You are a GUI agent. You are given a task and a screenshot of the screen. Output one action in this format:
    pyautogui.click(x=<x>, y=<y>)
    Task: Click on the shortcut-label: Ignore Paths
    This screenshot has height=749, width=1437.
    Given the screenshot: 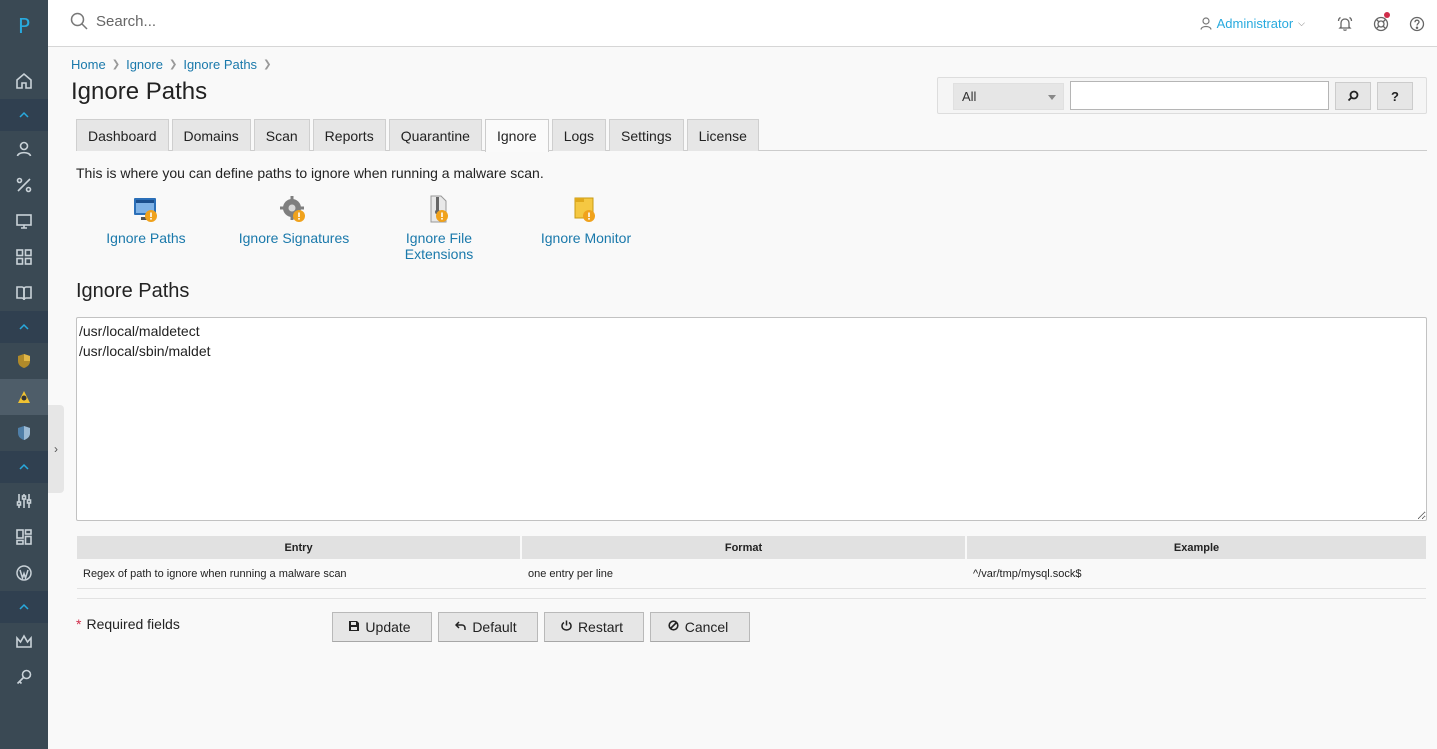 What is the action you would take?
    pyautogui.click(x=146, y=238)
    